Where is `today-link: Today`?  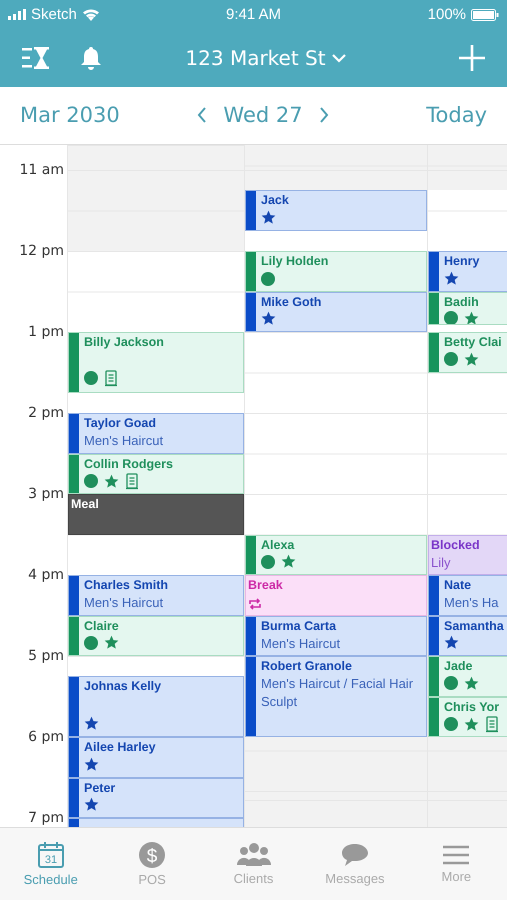
today-link: Today is located at coordinates (456, 115).